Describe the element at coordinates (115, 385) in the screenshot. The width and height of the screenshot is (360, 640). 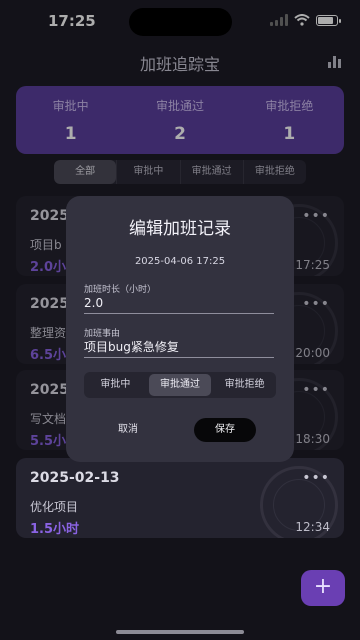
I see `status-option-pending: 审批中` at that location.